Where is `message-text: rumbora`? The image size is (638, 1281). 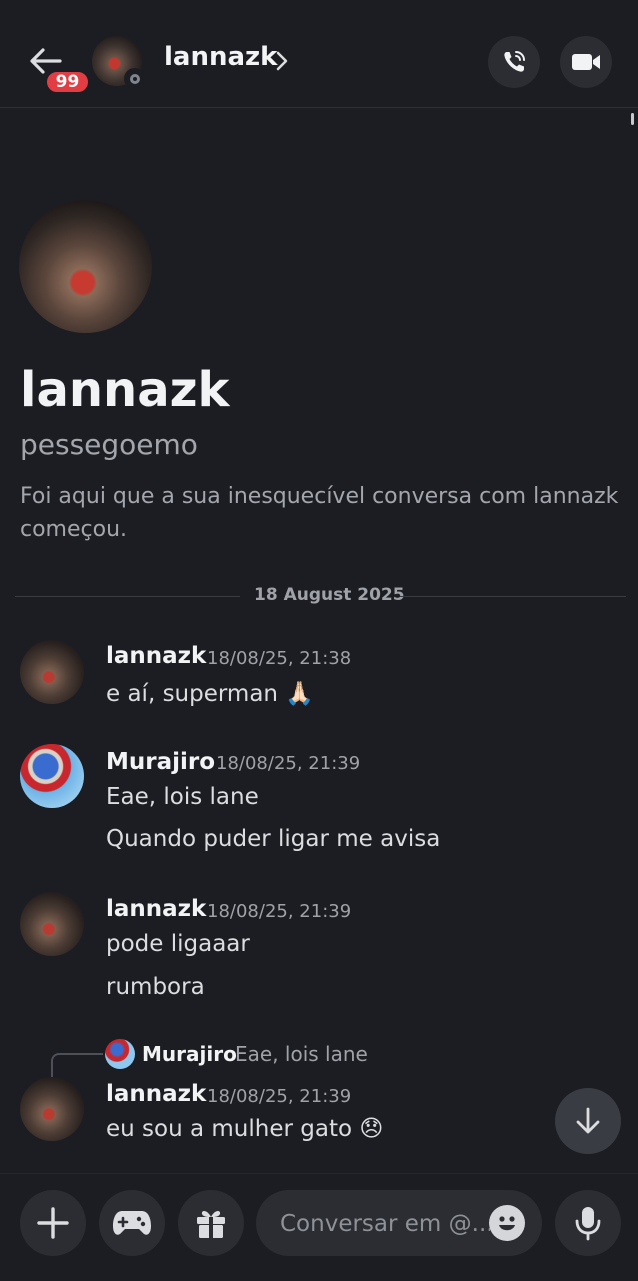 message-text: rumbora is located at coordinates (155, 987).